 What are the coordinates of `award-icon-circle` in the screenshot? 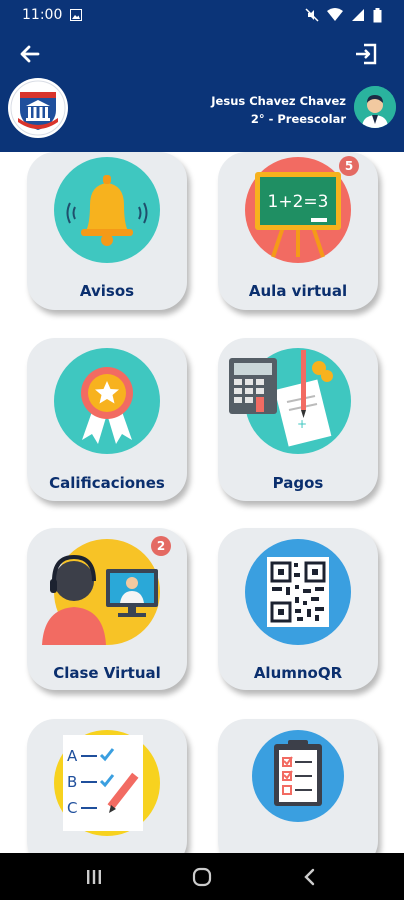 It's located at (107, 401).